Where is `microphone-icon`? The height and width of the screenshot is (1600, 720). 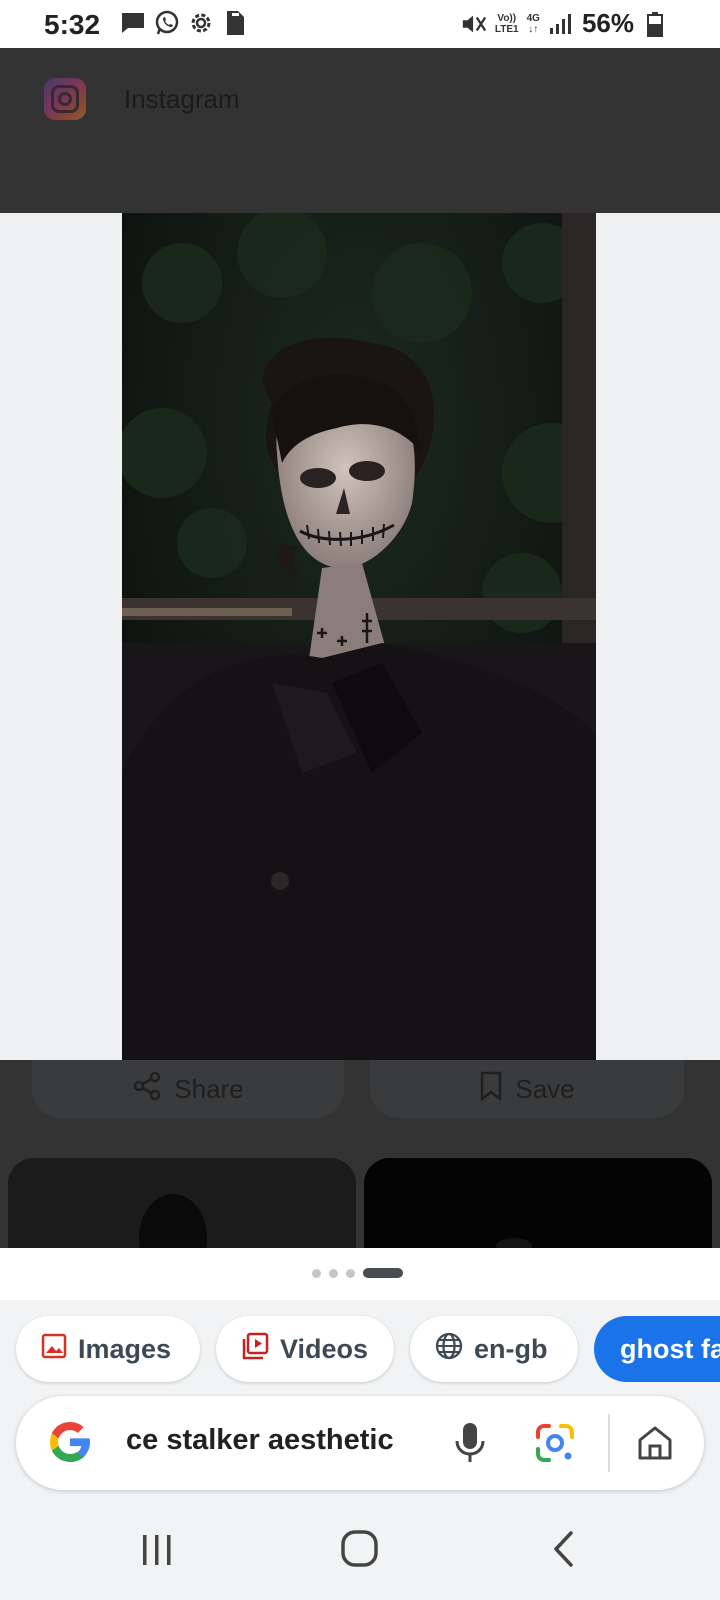 microphone-icon is located at coordinates (470, 1443).